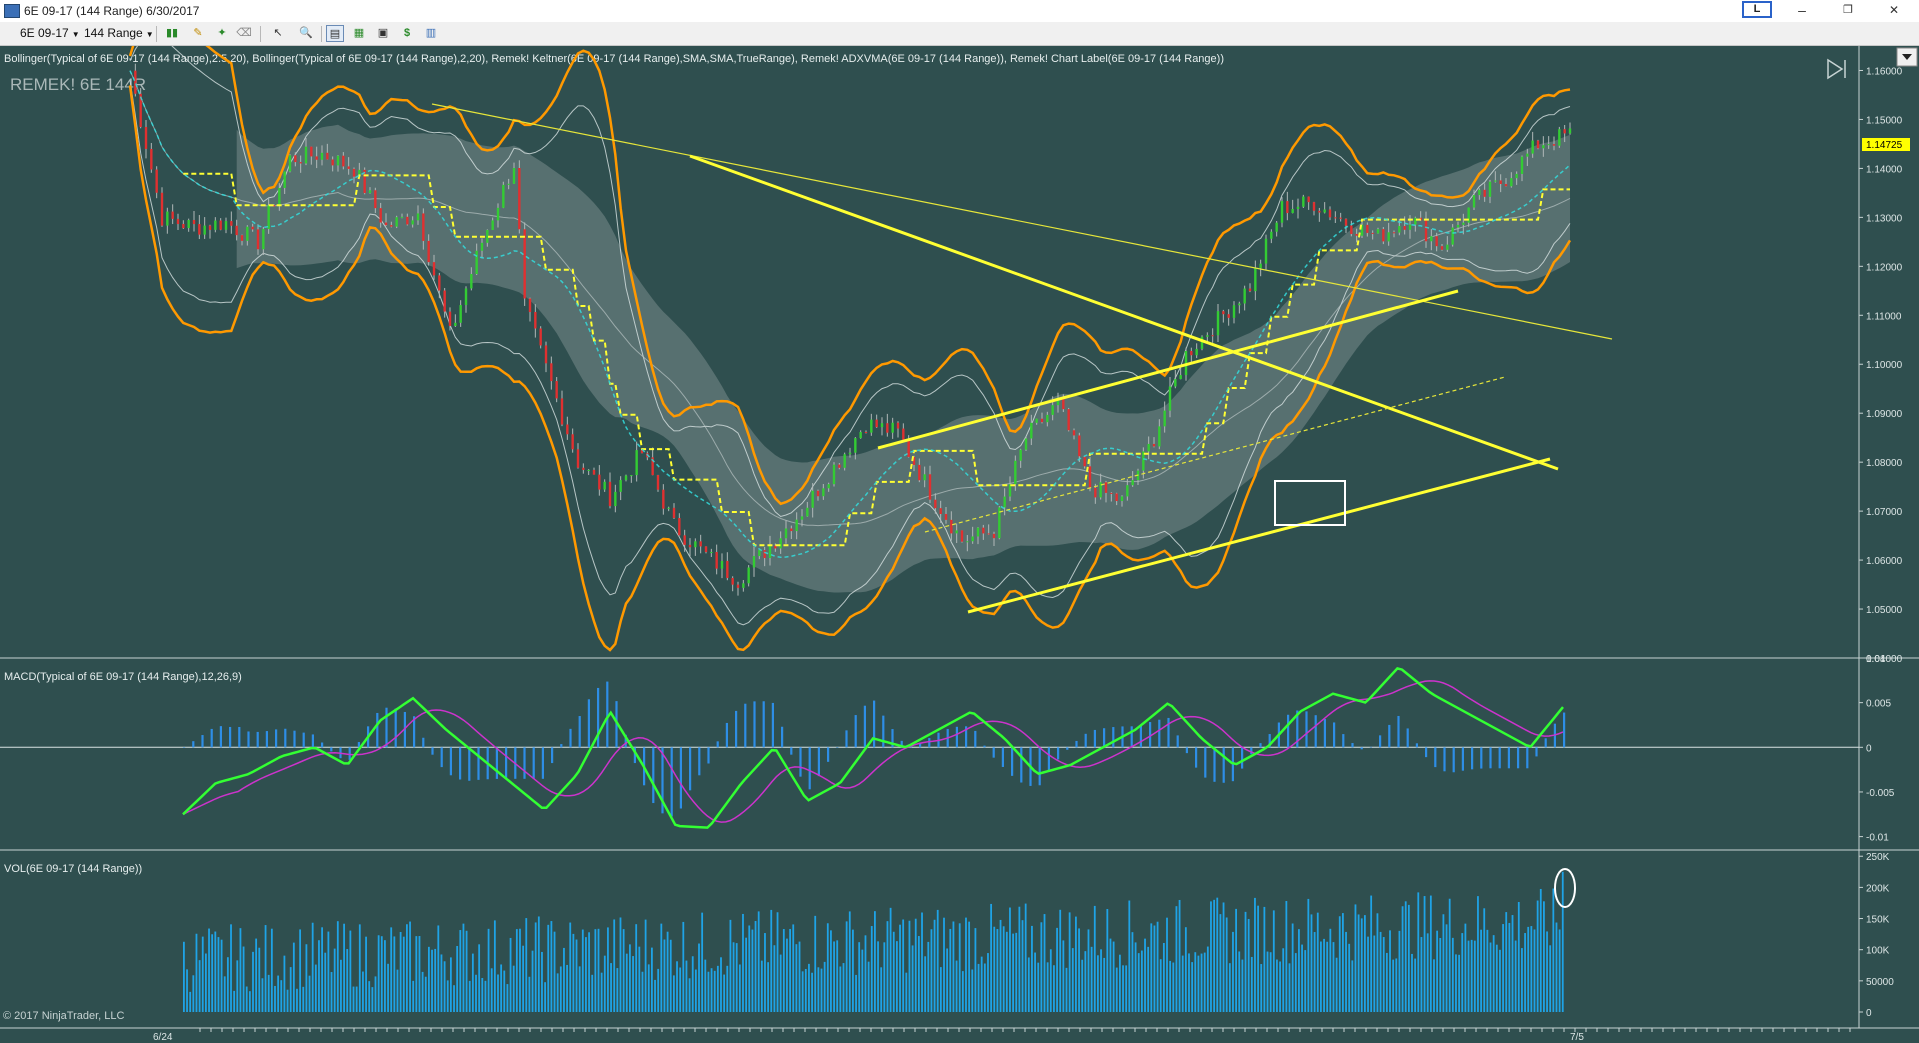 The width and height of the screenshot is (1919, 1043). I want to click on pointer-icon: ↖, so click(278, 33).